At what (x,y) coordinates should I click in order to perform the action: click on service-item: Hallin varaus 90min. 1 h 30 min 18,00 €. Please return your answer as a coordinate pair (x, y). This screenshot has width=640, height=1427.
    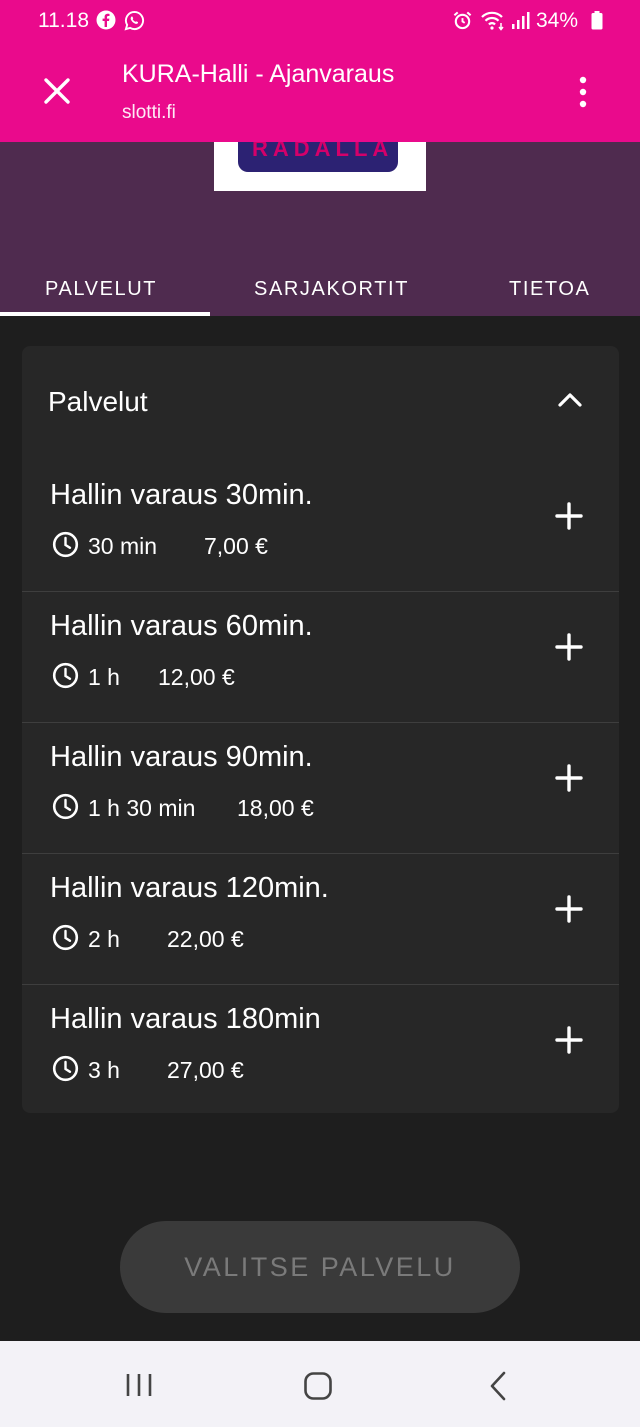
    Looking at the image, I should click on (320, 788).